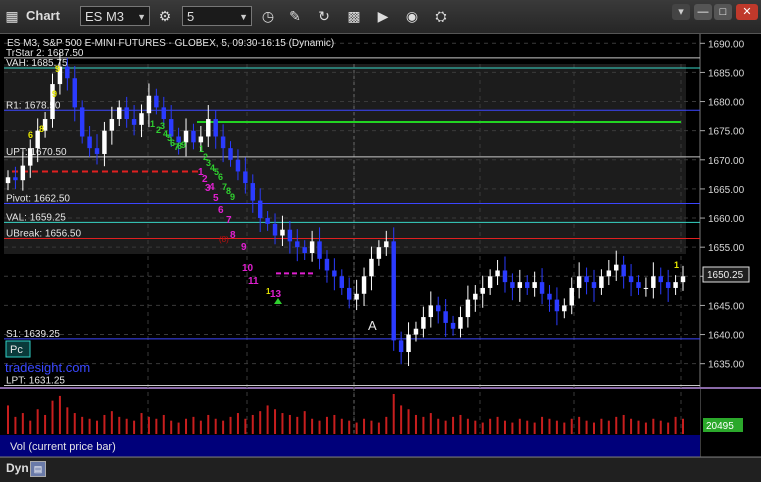 The height and width of the screenshot is (482, 761). What do you see at coordinates (233, 235) in the screenshot?
I see `seq-magenta-label: 8` at bounding box center [233, 235].